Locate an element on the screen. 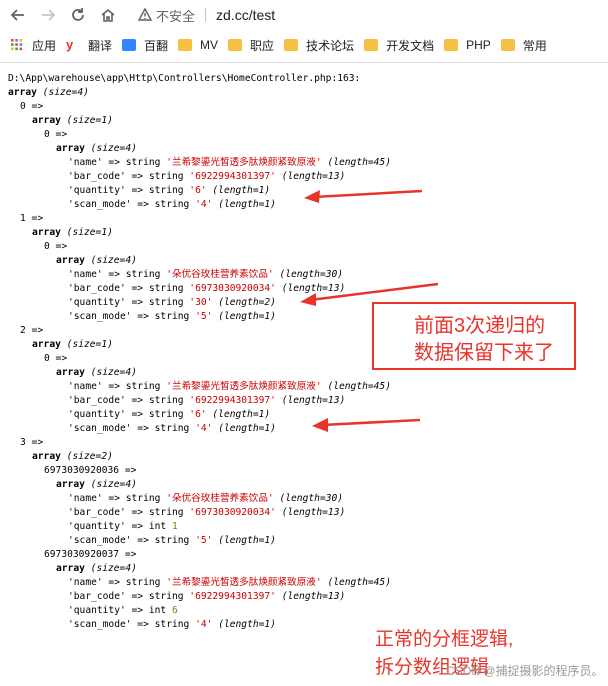 The height and width of the screenshot is (686, 608). dump-token: 2 => is located at coordinates (32, 330).